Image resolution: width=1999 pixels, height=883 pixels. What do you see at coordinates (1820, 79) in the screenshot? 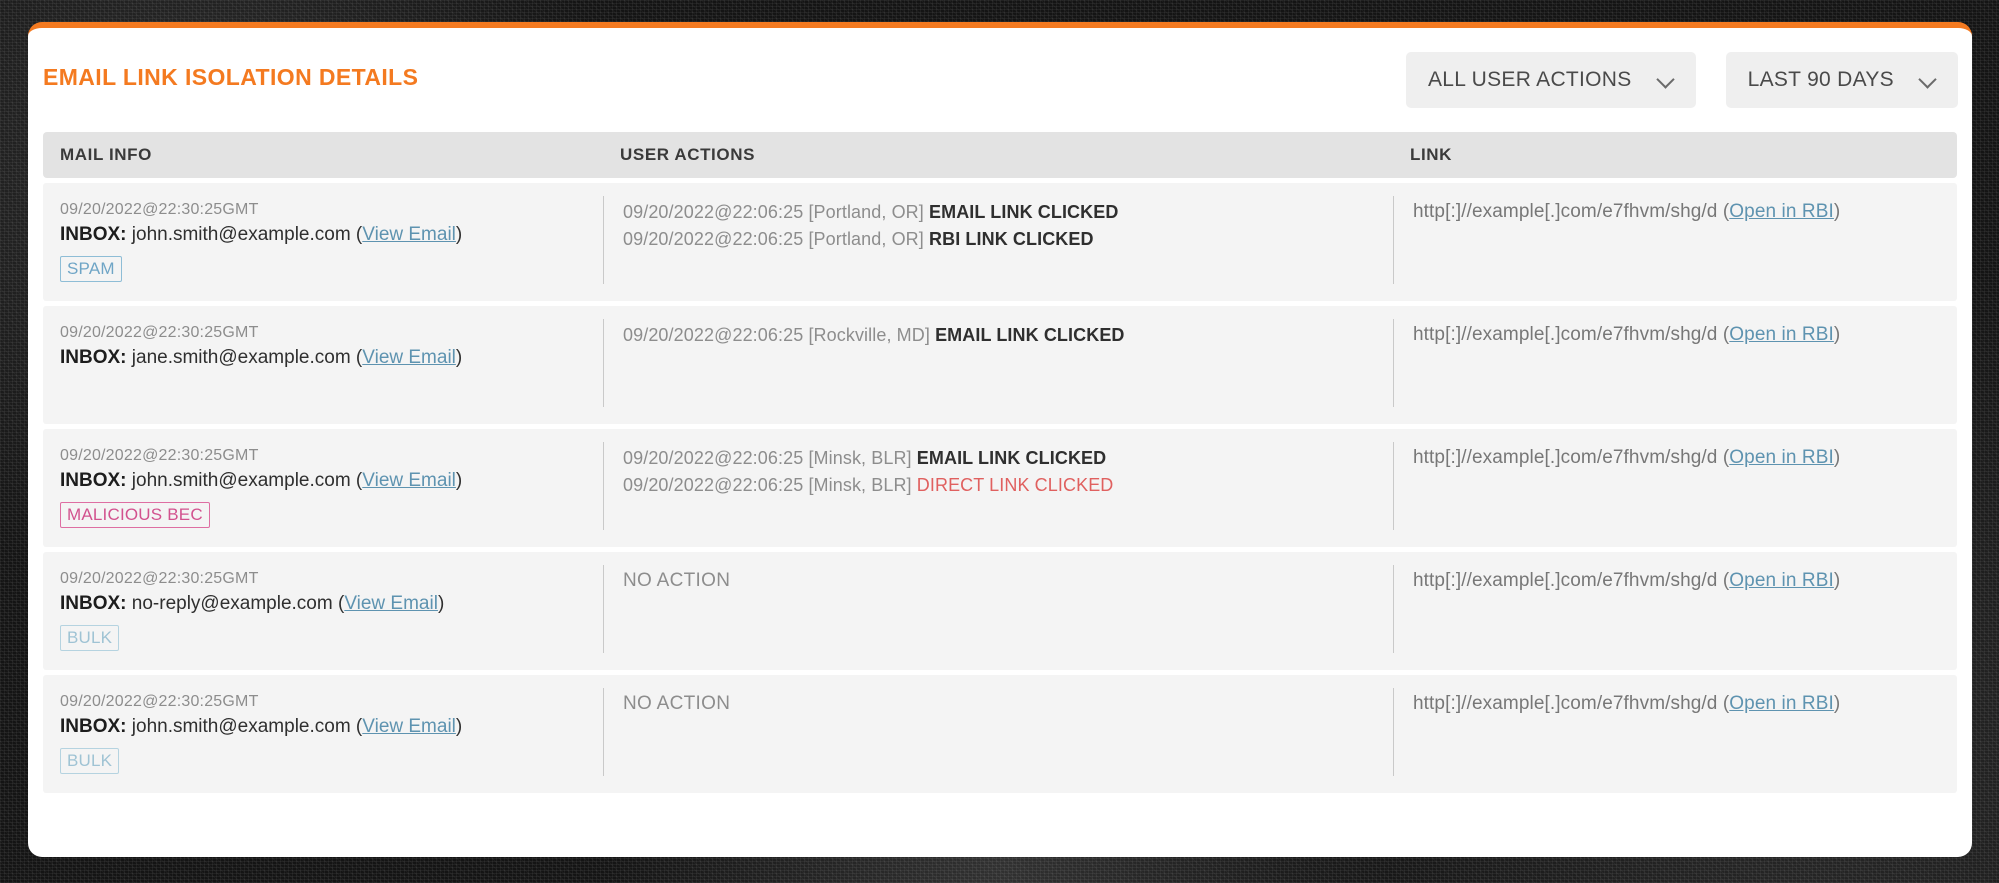
I see `time-range-filter-label: LAST 90 DAYS` at bounding box center [1820, 79].